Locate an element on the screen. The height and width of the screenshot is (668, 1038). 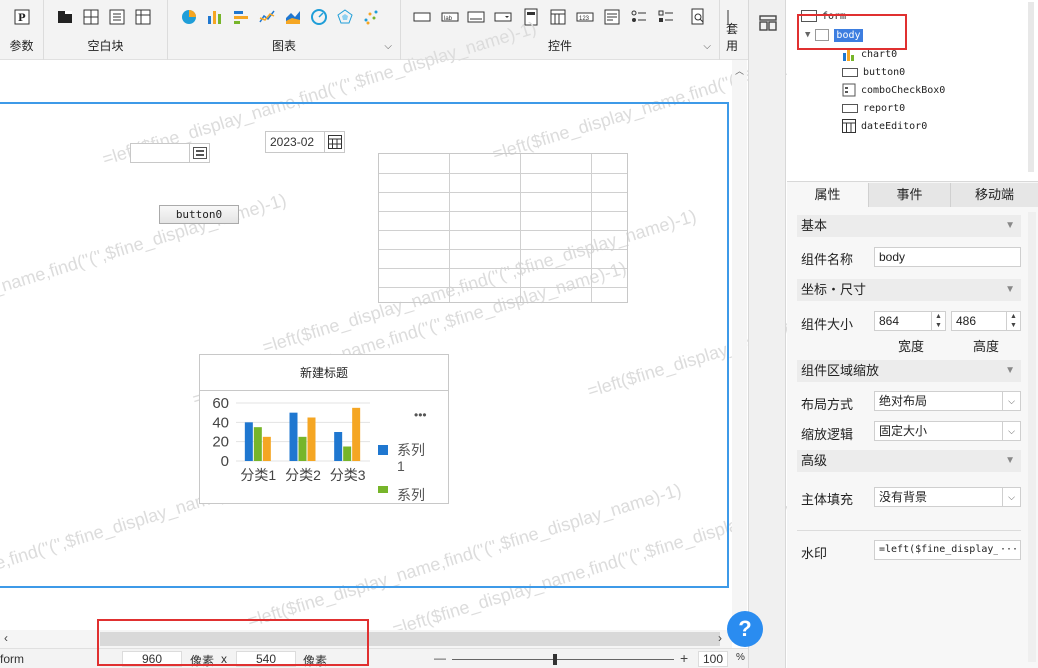
date-widget-icon is located at coordinates (558, 17).